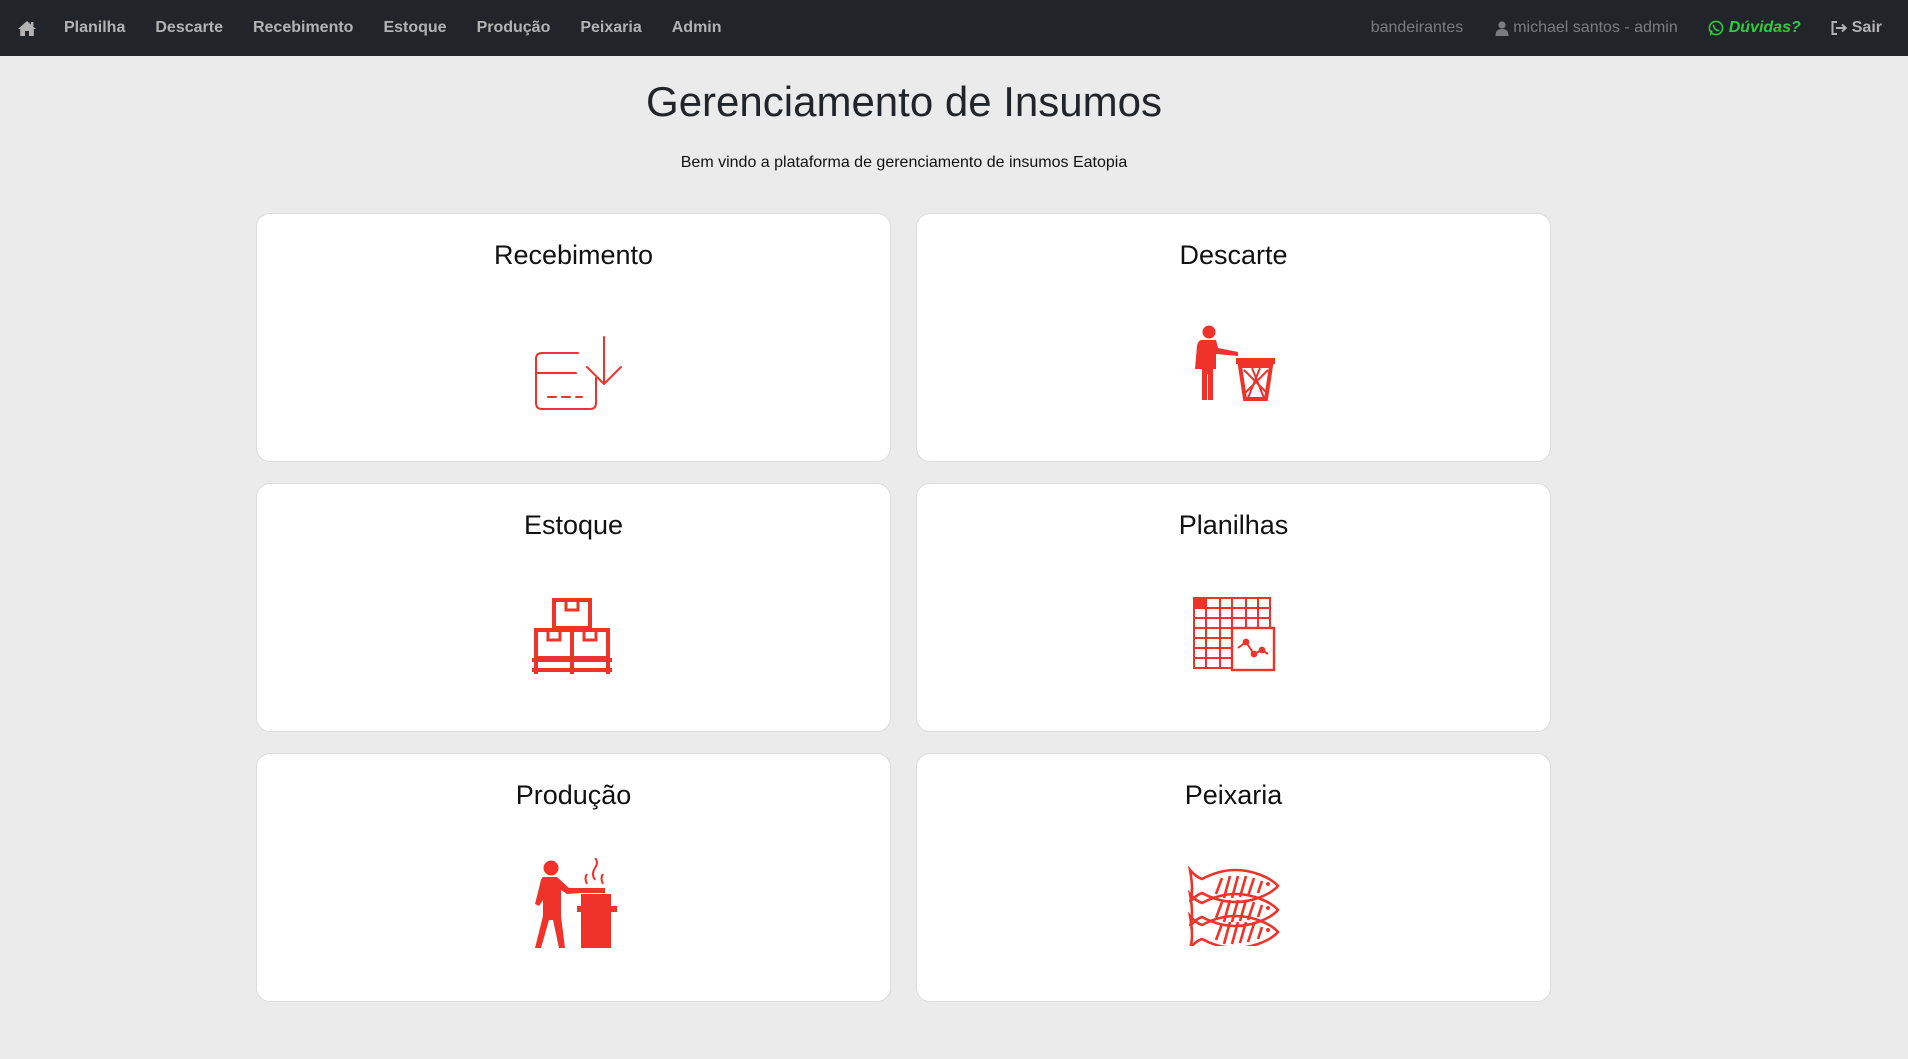  I want to click on user-icon, so click(1502, 28).